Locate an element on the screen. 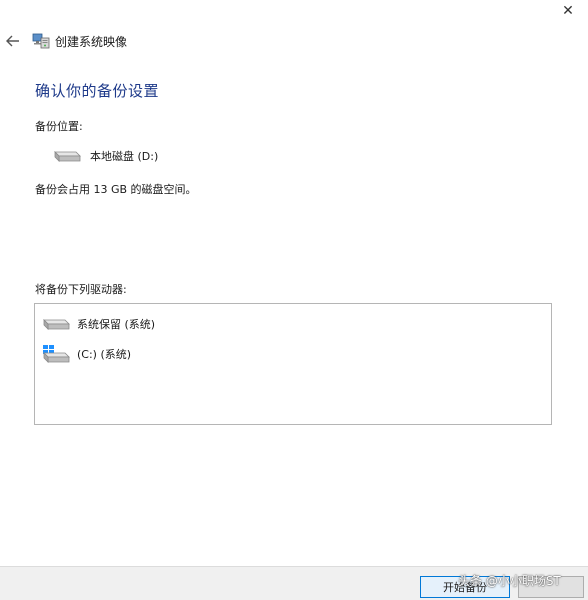 The height and width of the screenshot is (600, 588). back-button is located at coordinates (13, 41).